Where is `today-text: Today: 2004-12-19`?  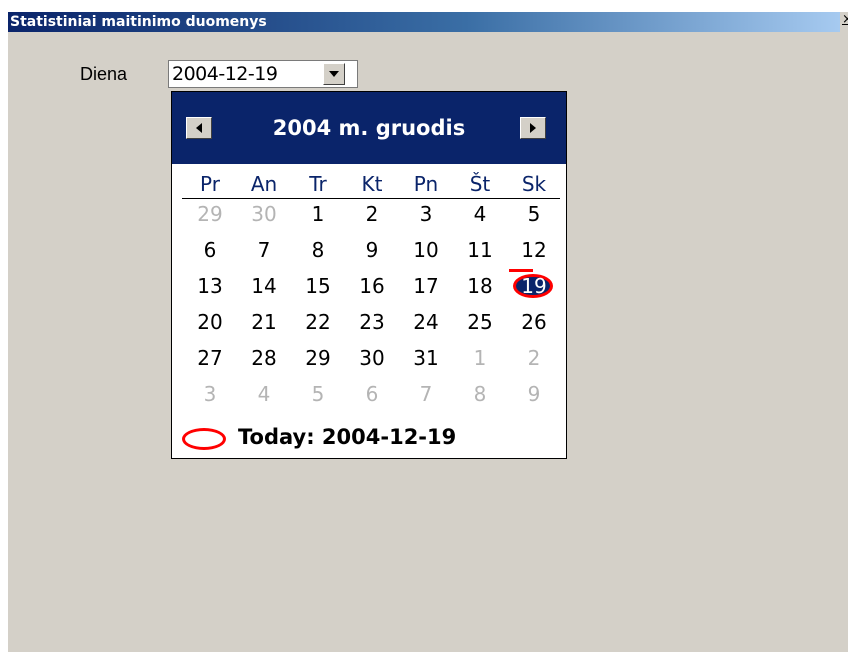
today-text: Today: 2004-12-19 is located at coordinates (347, 437).